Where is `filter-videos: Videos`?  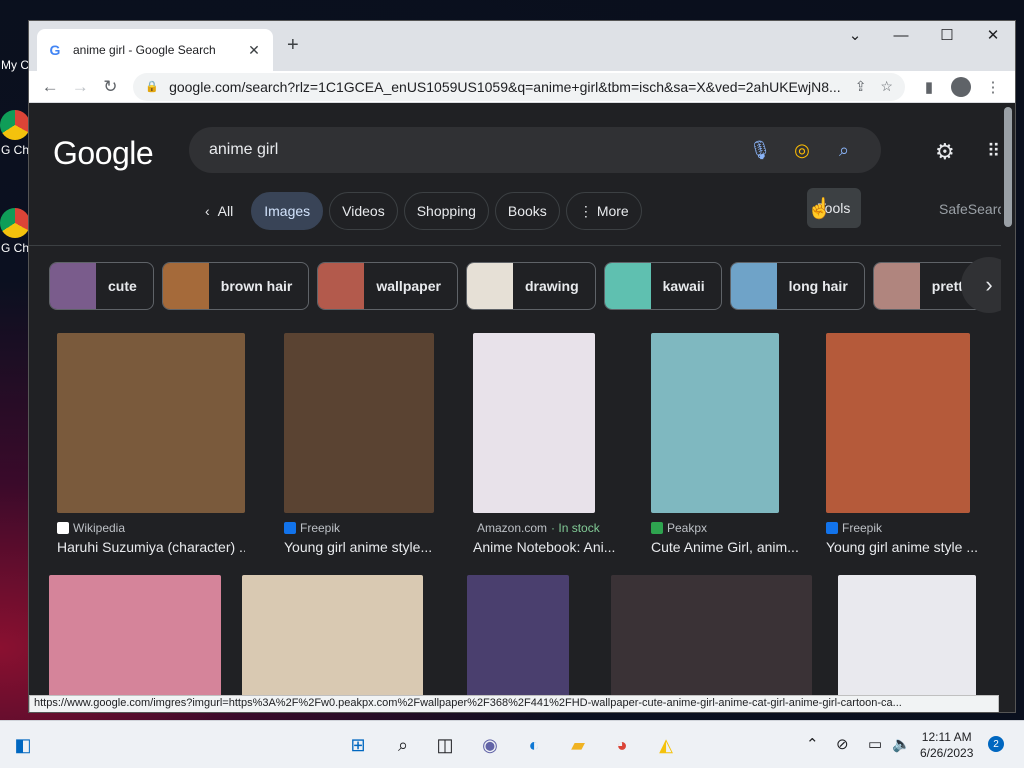 filter-videos: Videos is located at coordinates (363, 211).